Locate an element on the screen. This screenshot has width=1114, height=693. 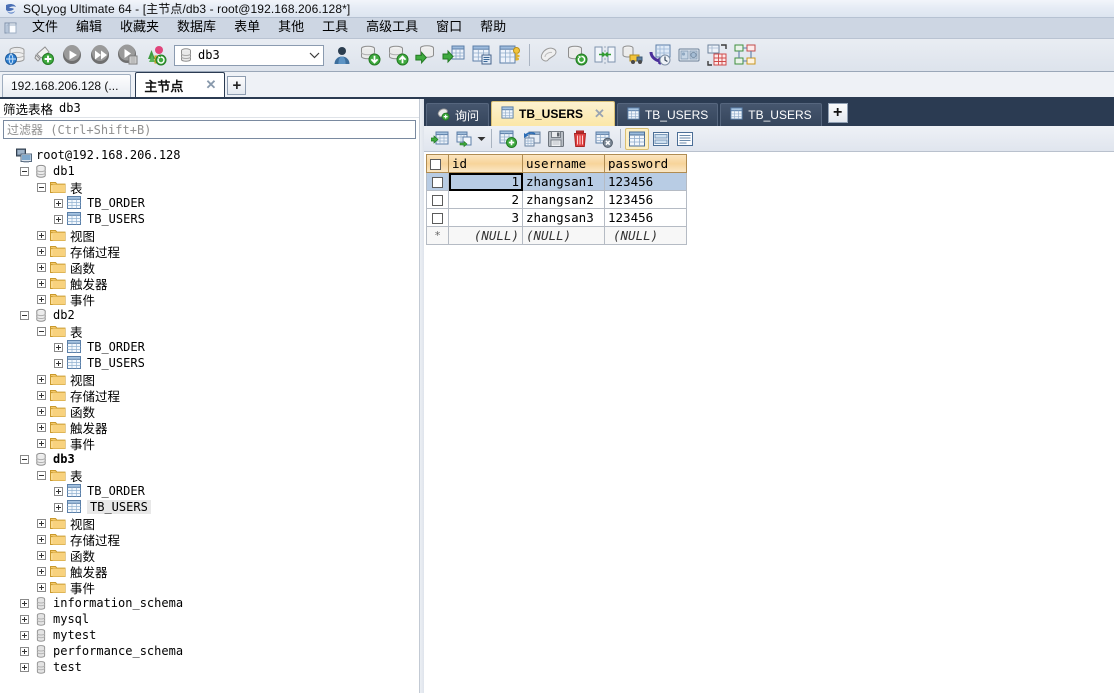
column-header-username: username is located at coordinates (563, 163).